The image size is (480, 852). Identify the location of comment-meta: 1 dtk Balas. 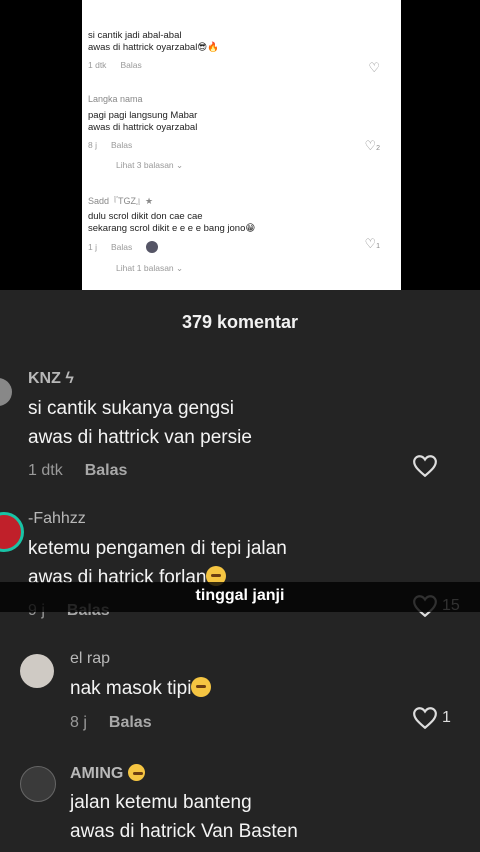
(77, 471).